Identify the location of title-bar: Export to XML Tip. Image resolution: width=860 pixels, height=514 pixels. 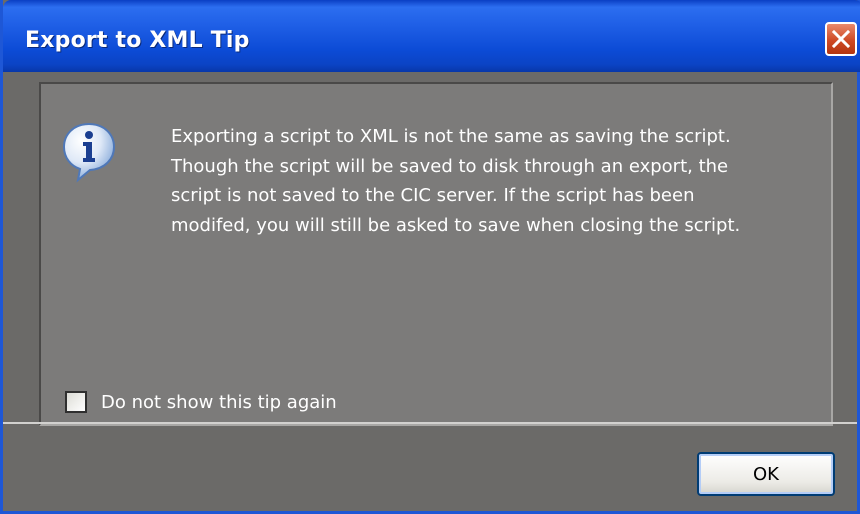
(431, 36).